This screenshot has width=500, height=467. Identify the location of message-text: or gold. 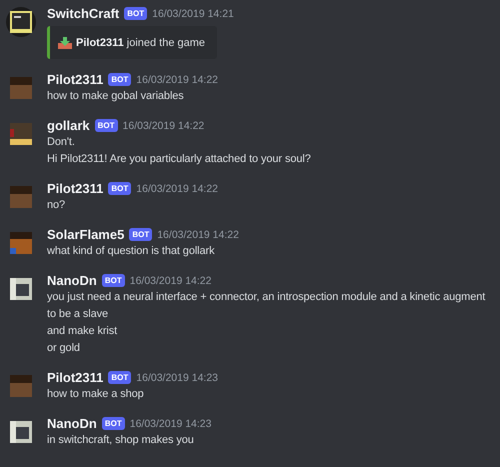
(64, 348).